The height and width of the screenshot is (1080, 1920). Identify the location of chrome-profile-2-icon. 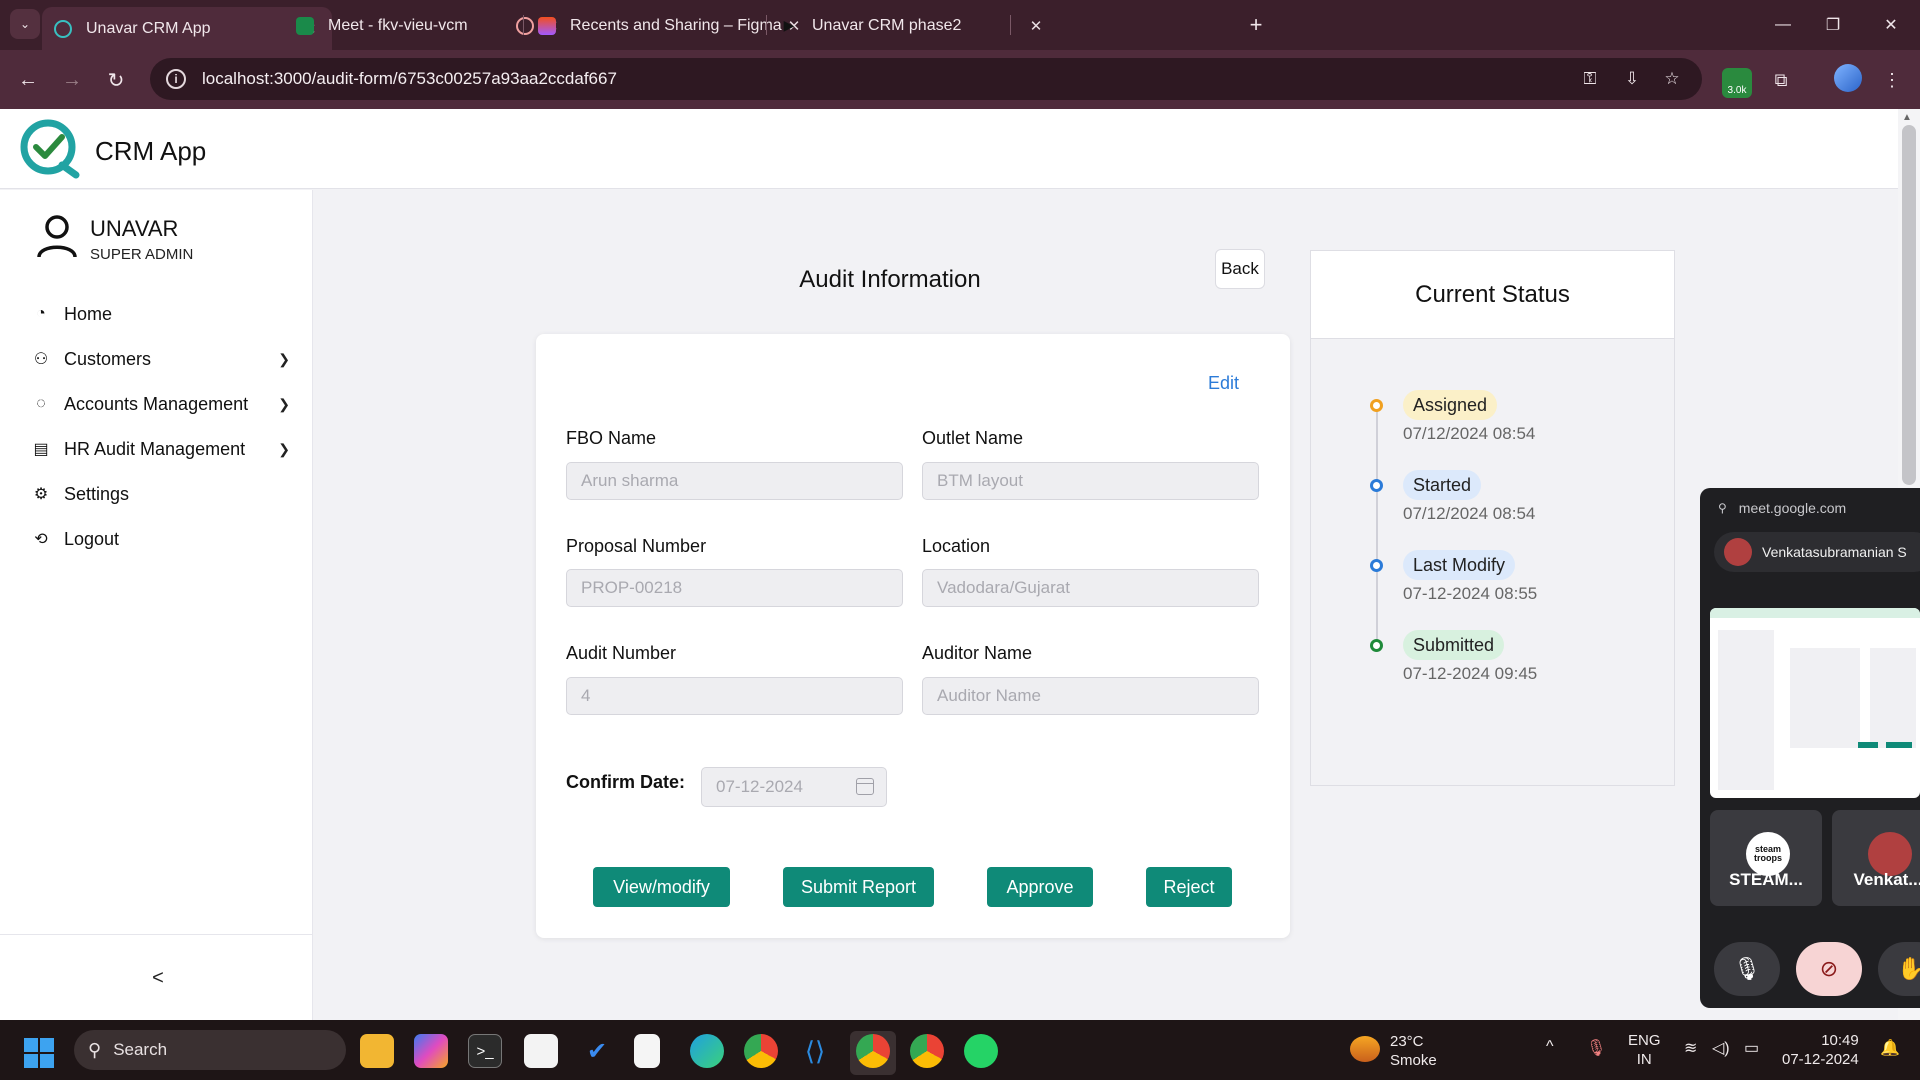
(927, 1051).